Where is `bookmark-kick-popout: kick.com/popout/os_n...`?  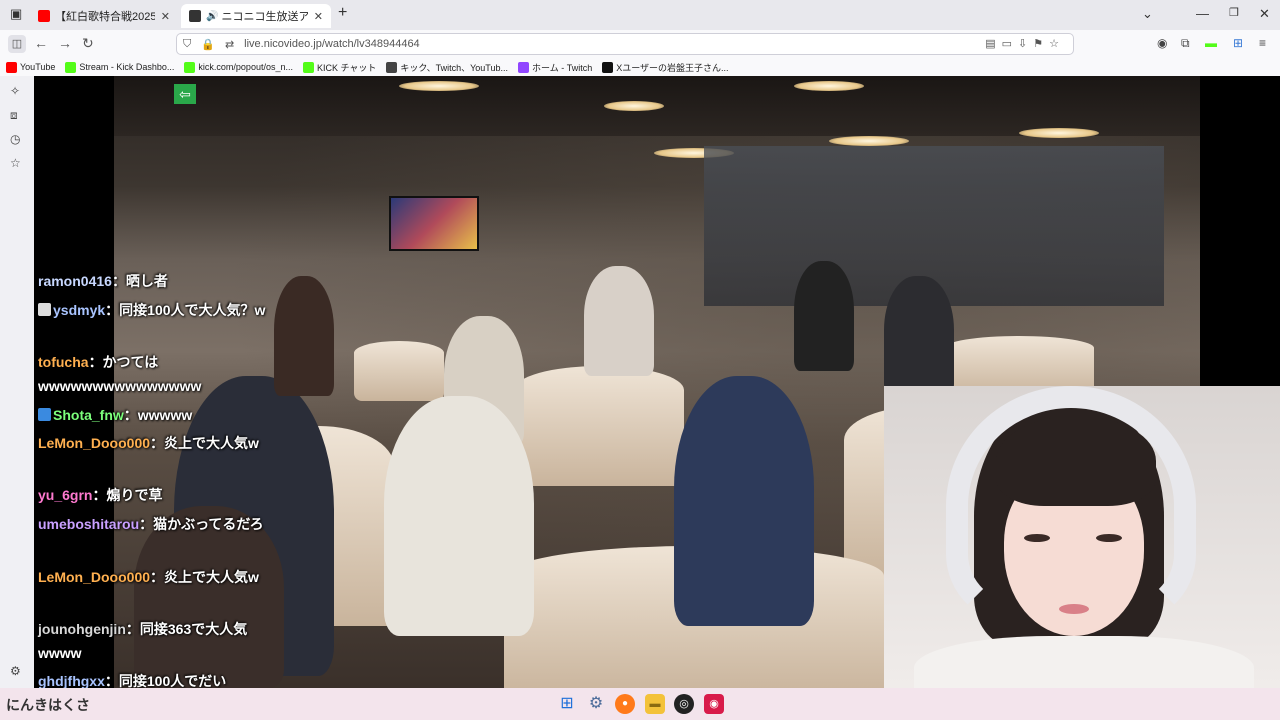
bookmark-kick-popout: kick.com/popout/os_n... is located at coordinates (238, 67).